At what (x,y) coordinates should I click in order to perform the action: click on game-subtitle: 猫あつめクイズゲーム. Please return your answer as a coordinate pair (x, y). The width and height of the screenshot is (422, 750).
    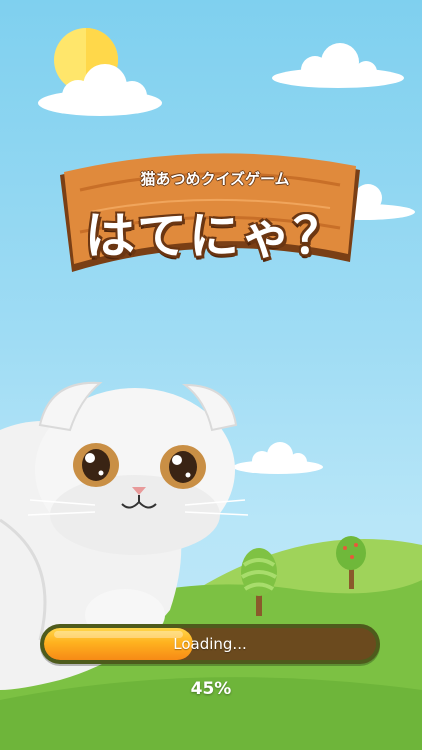
    Looking at the image, I should click on (215, 179).